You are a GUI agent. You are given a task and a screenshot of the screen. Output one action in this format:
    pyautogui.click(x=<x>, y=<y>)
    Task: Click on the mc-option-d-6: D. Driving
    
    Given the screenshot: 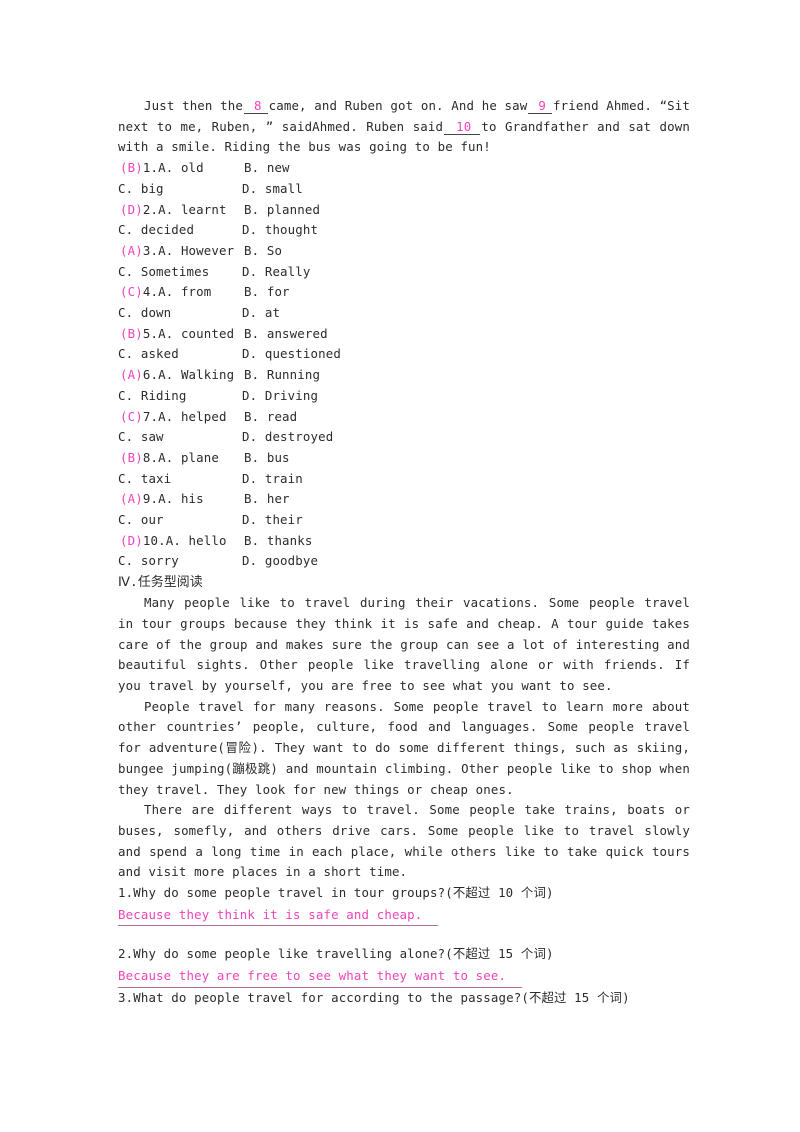 What is the action you would take?
    pyautogui.click(x=280, y=396)
    